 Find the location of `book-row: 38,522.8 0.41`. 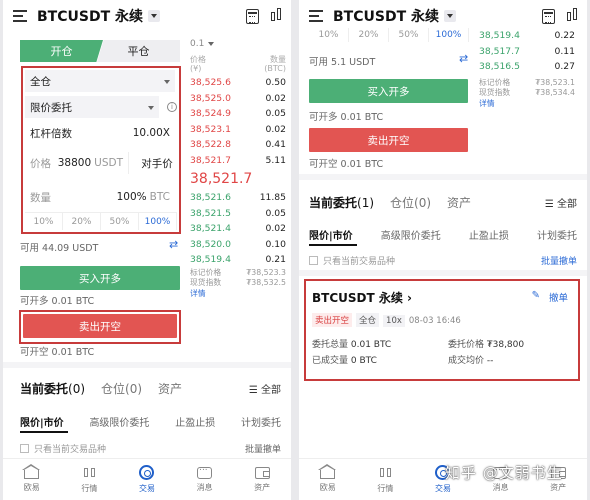

book-row: 38,522.8 0.41 is located at coordinates (238, 145).